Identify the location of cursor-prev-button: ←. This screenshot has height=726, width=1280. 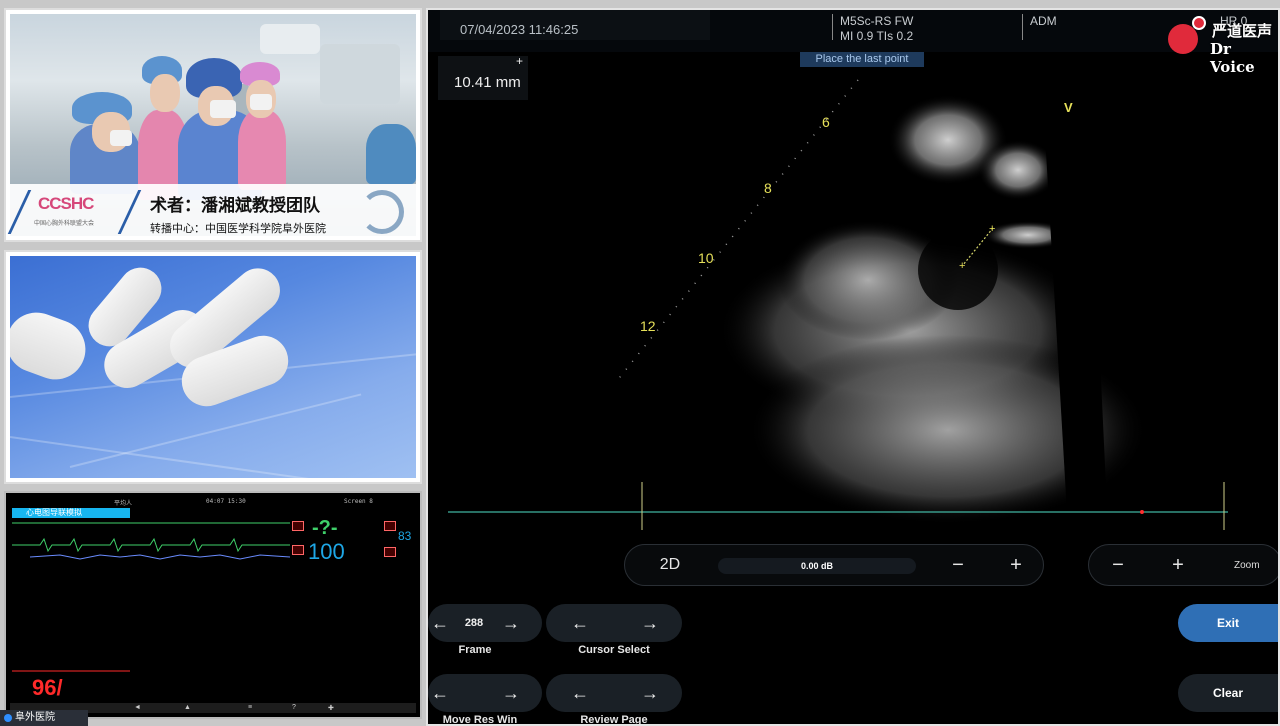
(580, 623).